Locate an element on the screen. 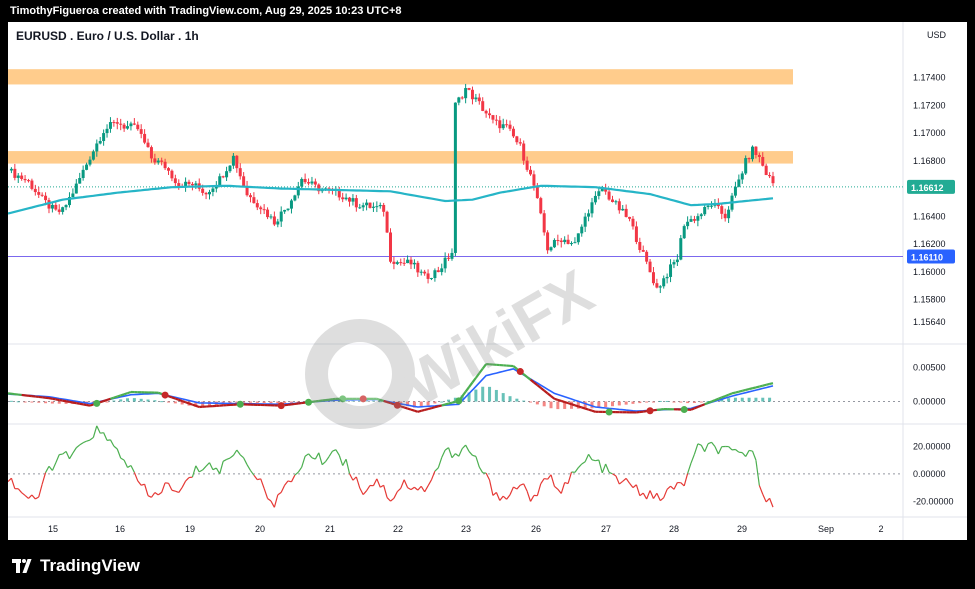 This screenshot has width=975, height=589. time-tick-label: 29 is located at coordinates (742, 529).